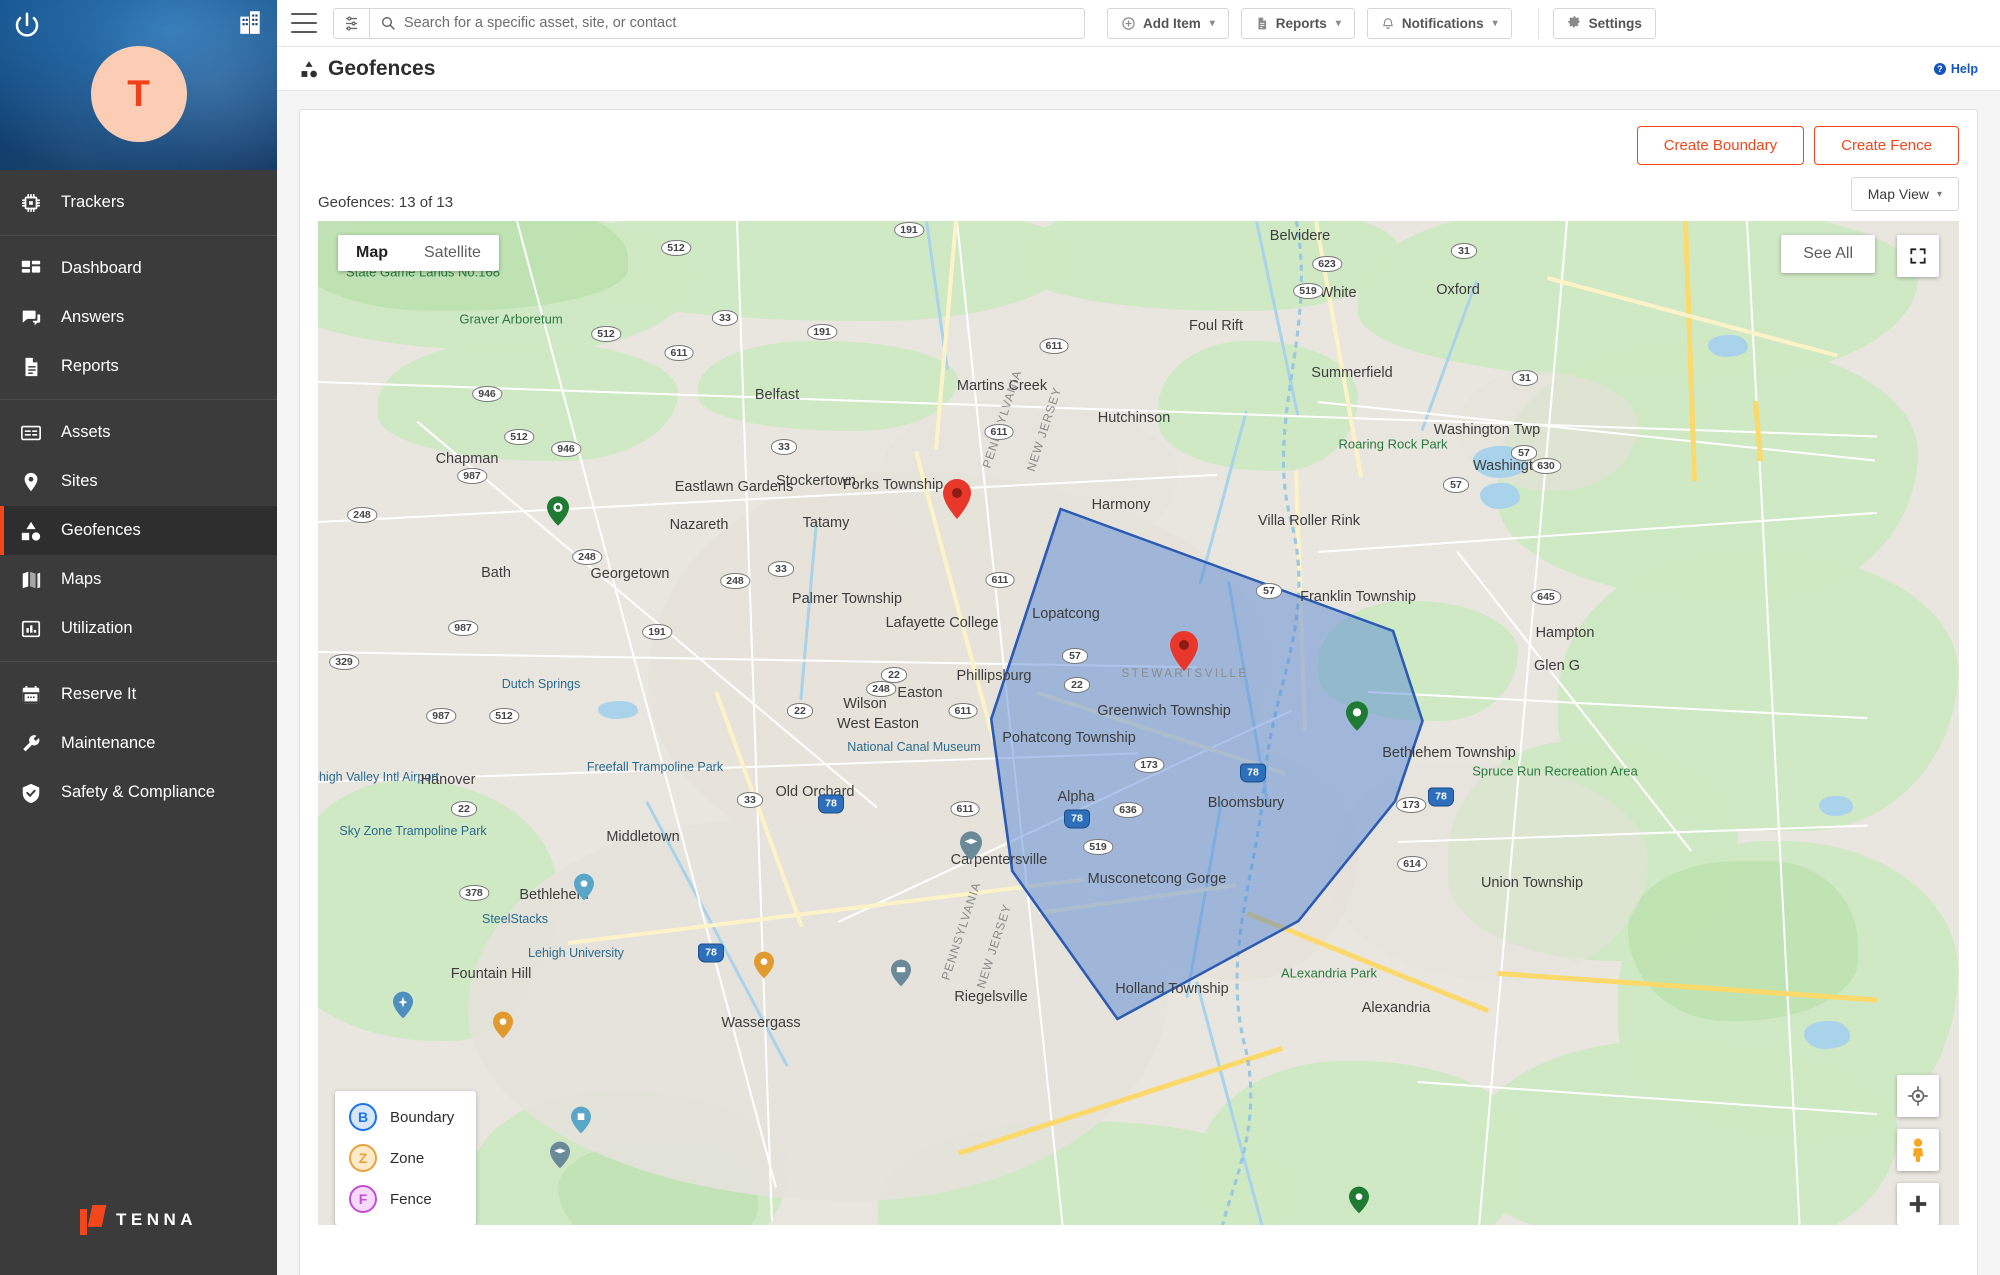  What do you see at coordinates (865, 704) in the screenshot?
I see `map-place-label: Wilson` at bounding box center [865, 704].